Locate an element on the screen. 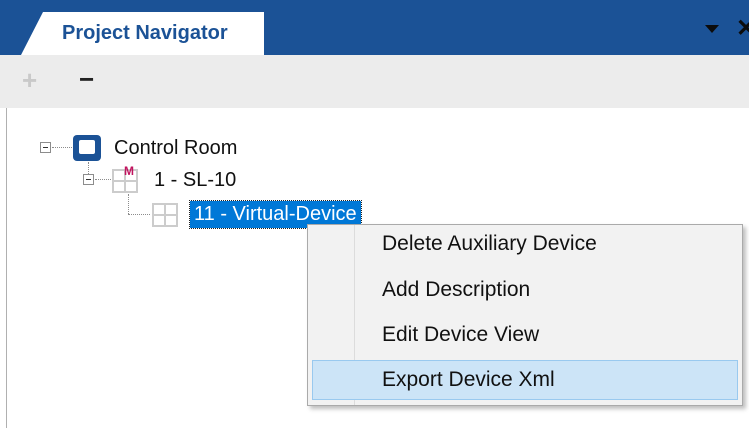  toolbar is located at coordinates (374, 81).